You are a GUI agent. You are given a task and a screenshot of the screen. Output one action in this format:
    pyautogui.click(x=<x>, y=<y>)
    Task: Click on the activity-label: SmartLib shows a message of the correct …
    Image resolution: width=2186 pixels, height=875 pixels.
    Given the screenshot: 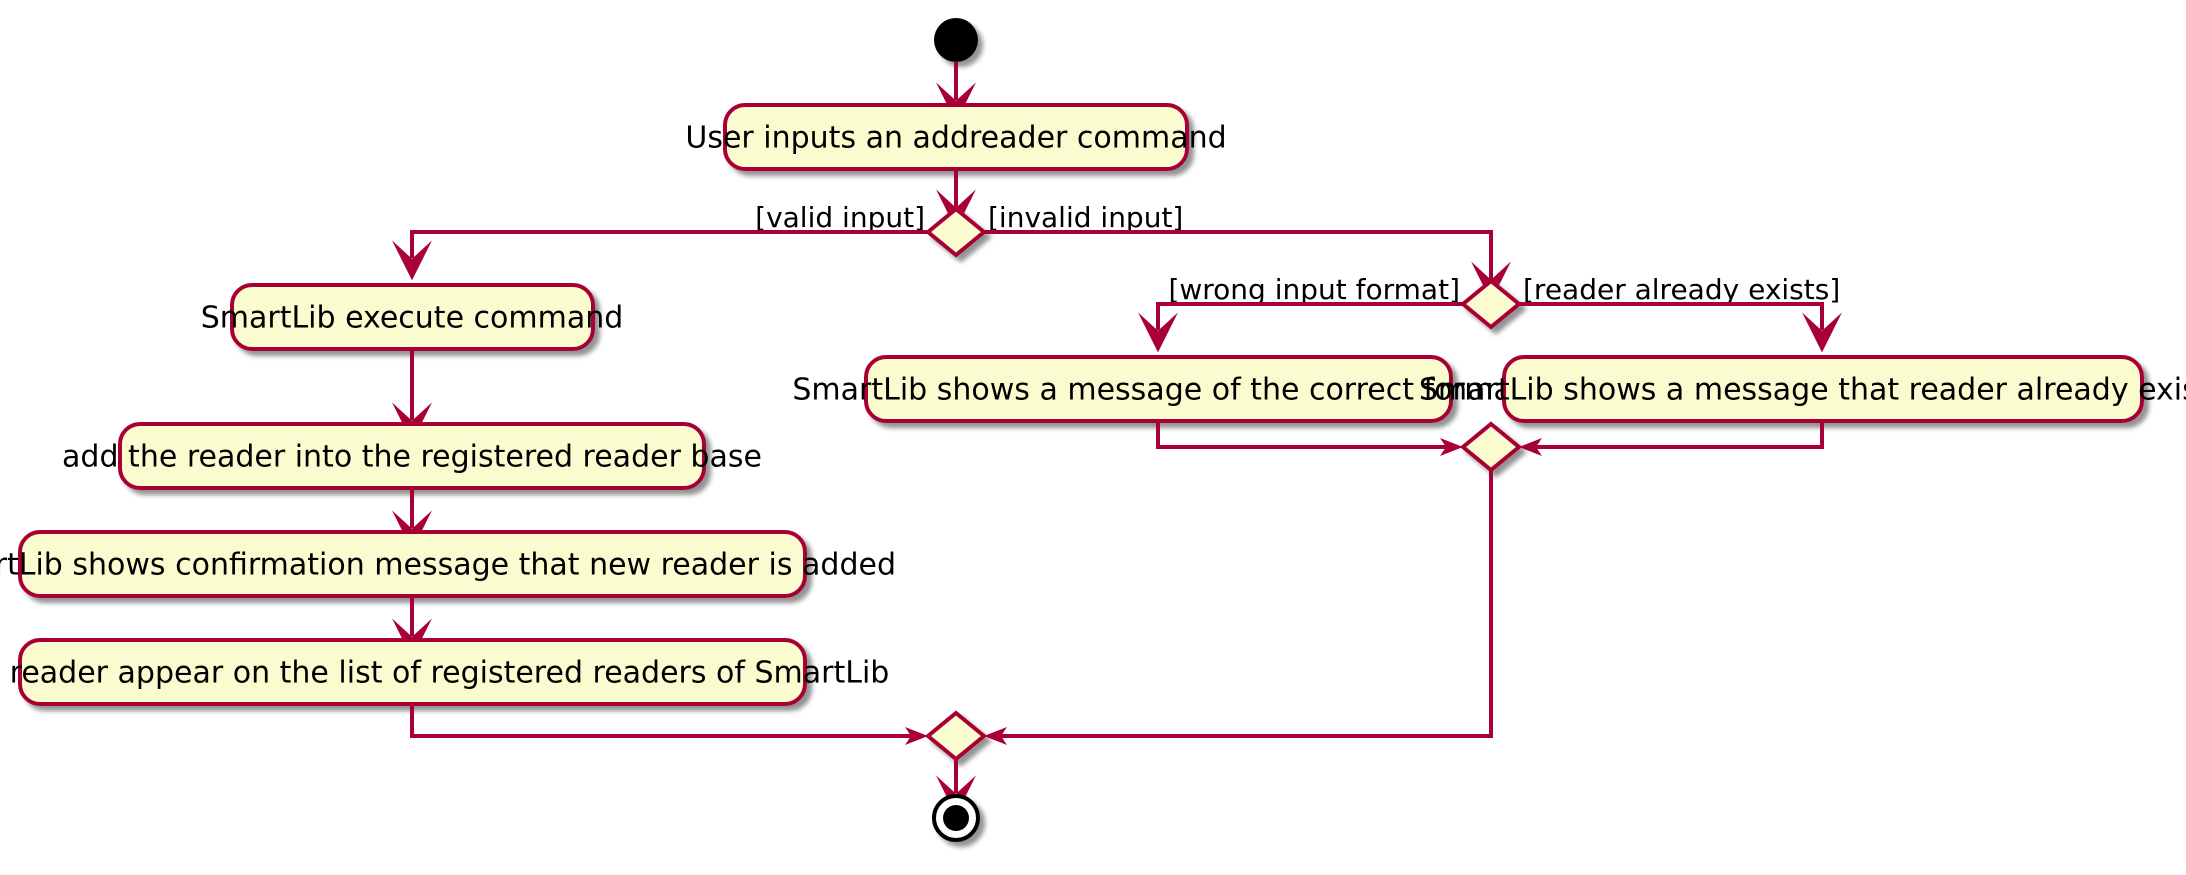 What is the action you would take?
    pyautogui.click(x=1157, y=390)
    